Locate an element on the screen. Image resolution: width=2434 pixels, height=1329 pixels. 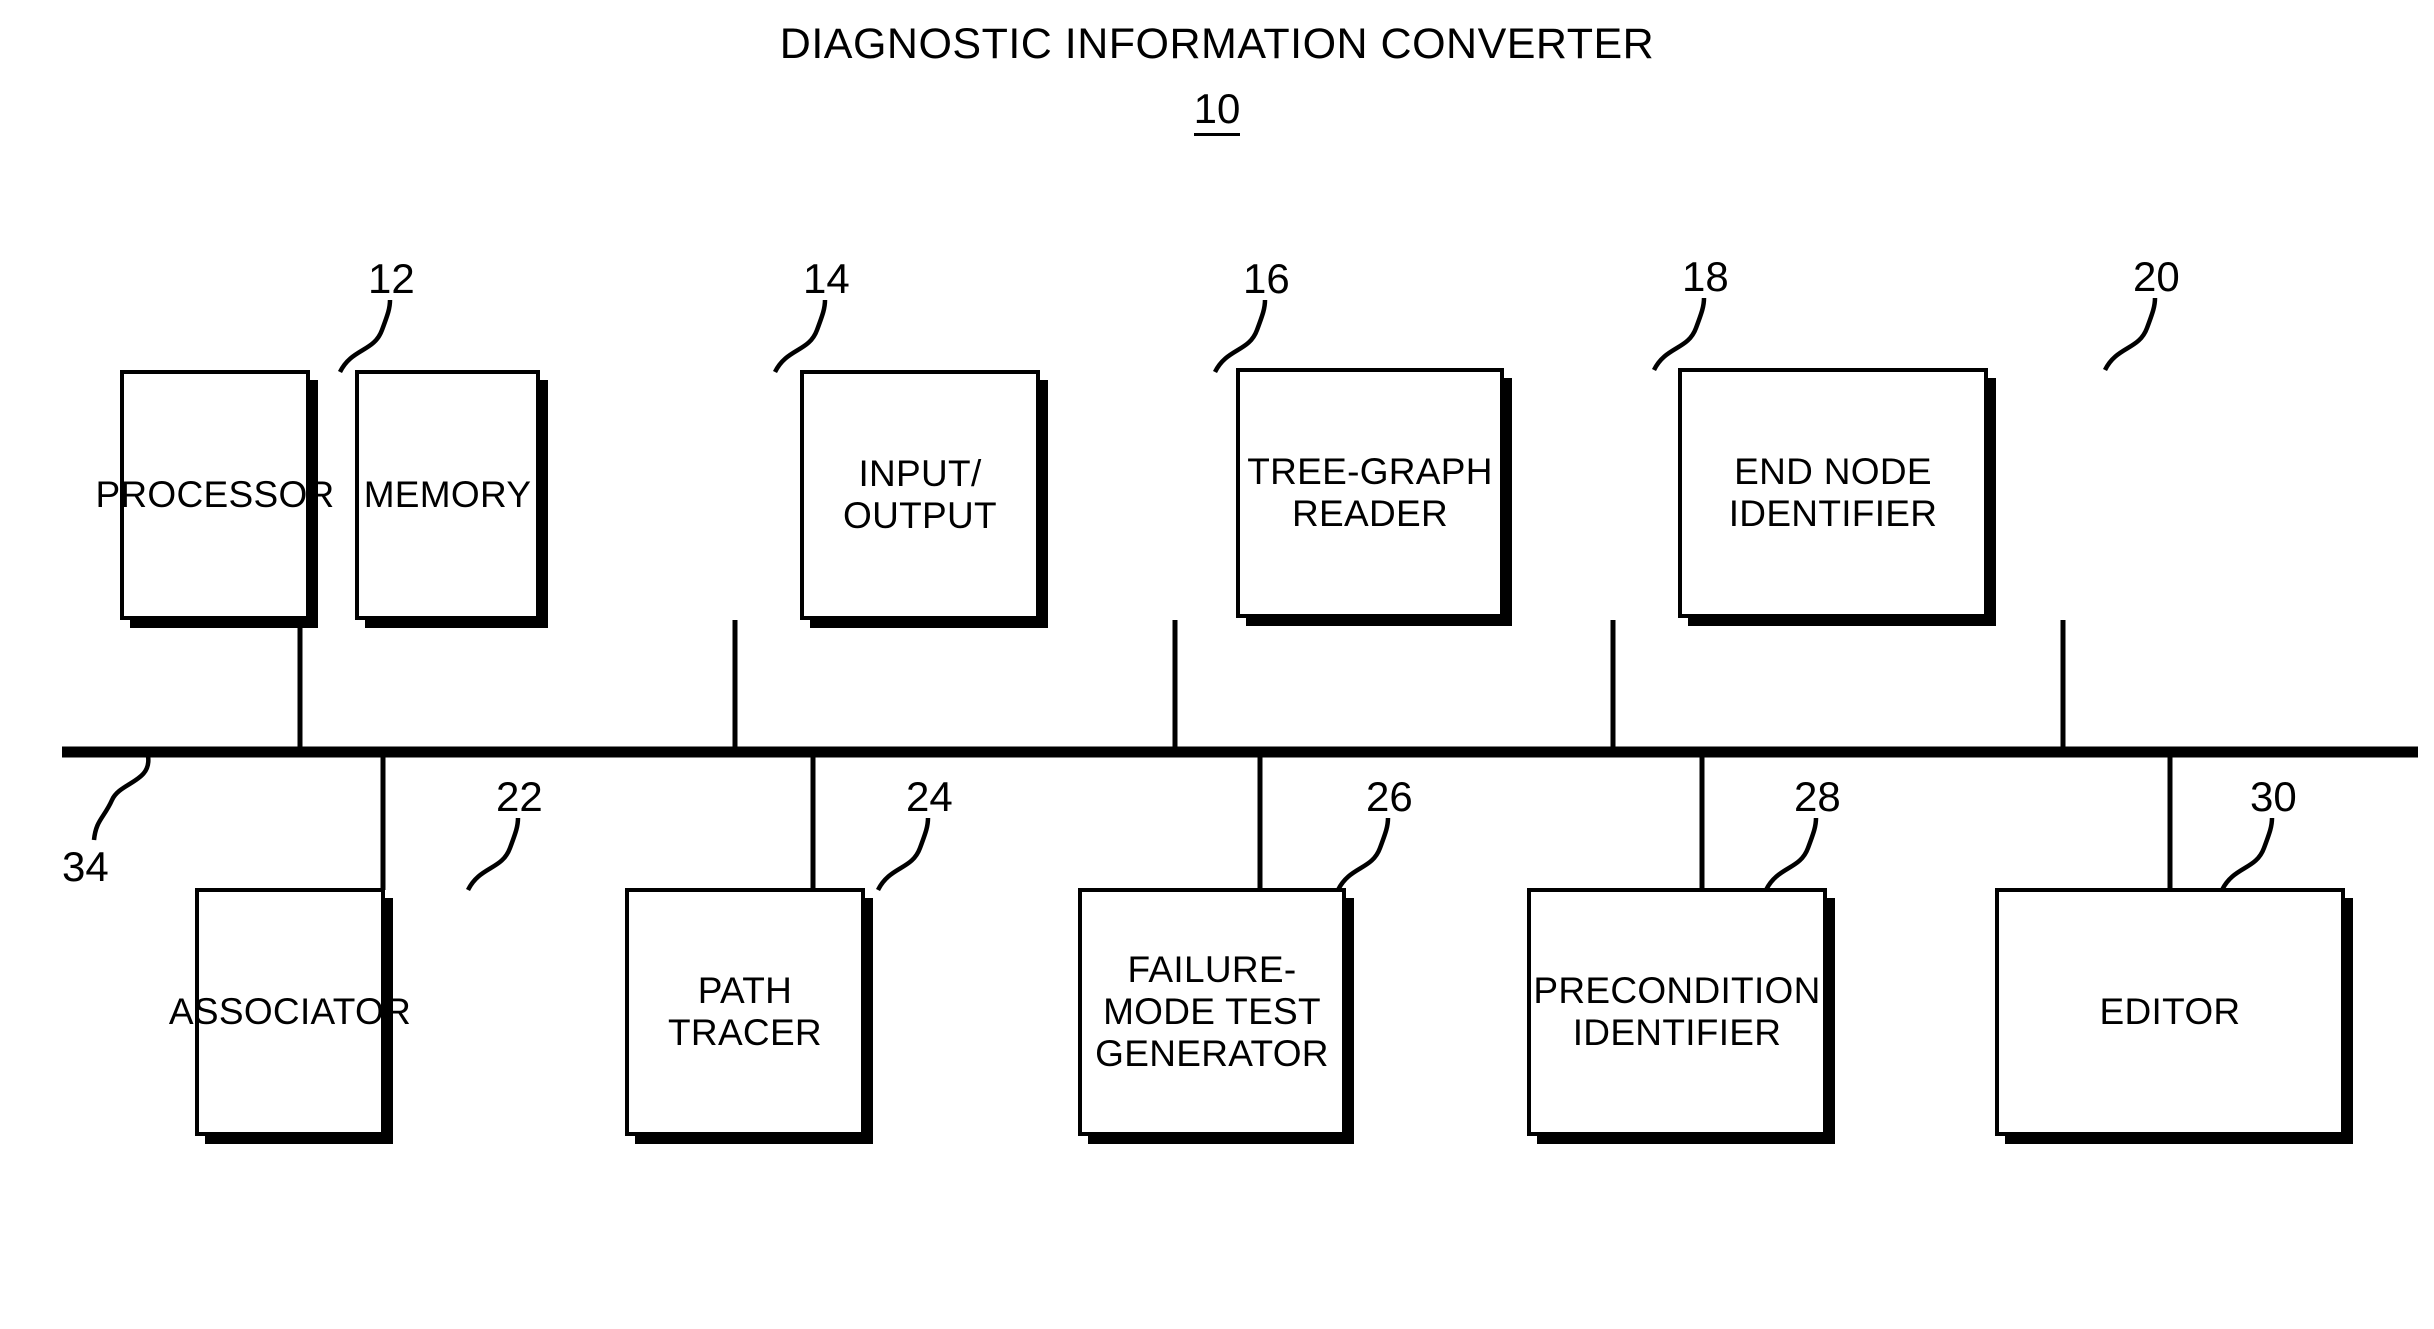
block-path-tracer: PATH TRACER is located at coordinates (745, 1012).